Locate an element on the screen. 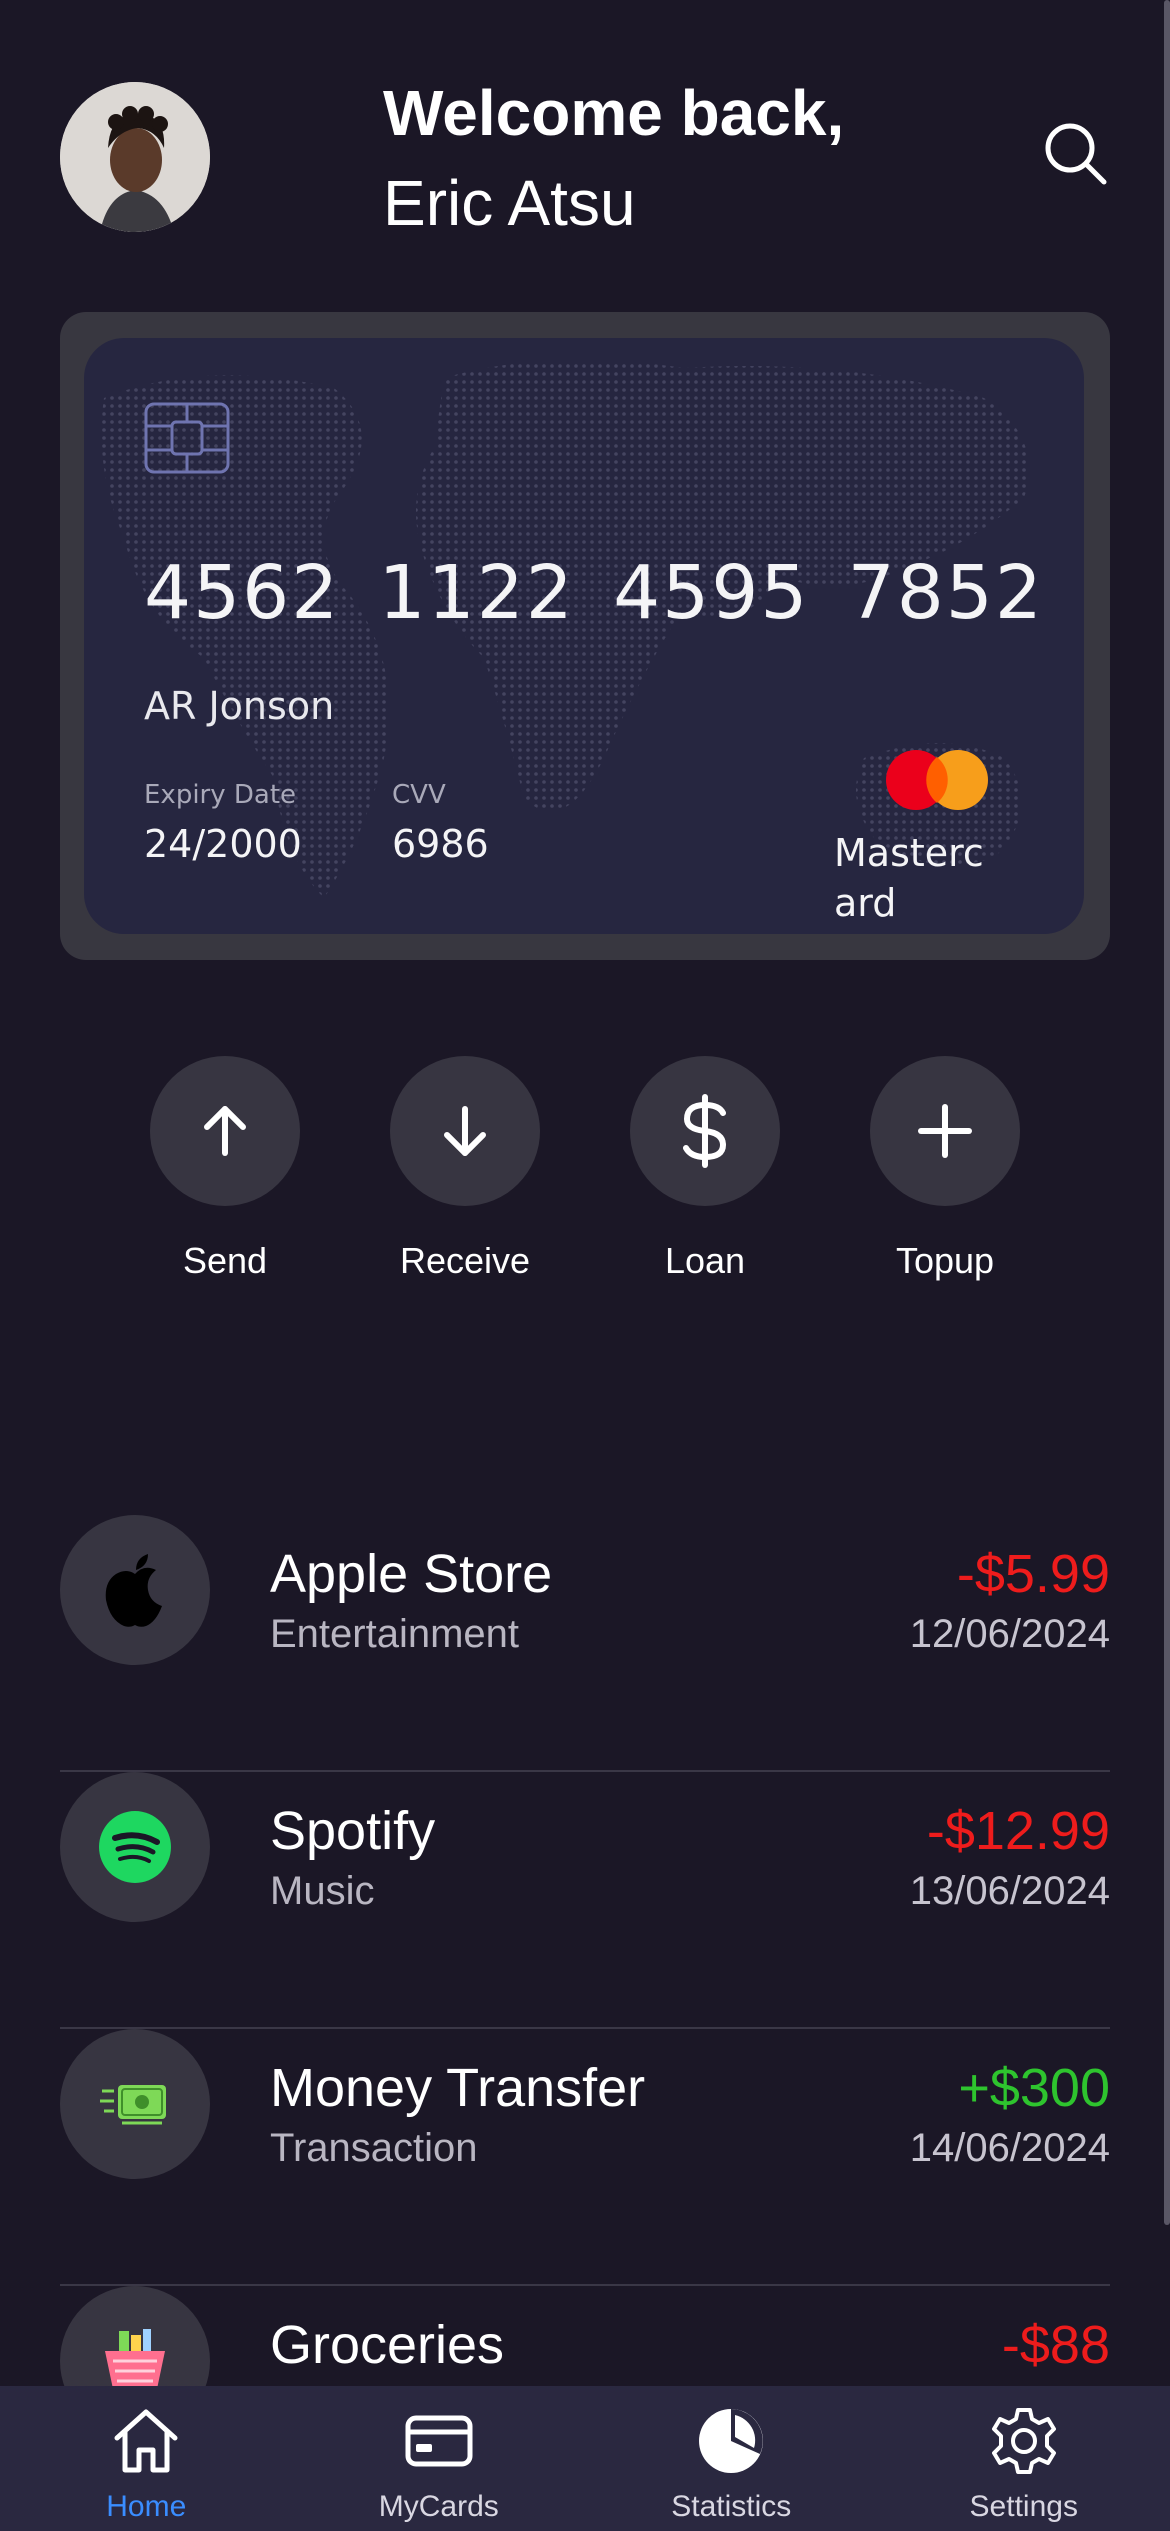 The image size is (1170, 2531). receive-button: Receive is located at coordinates (465, 1169).